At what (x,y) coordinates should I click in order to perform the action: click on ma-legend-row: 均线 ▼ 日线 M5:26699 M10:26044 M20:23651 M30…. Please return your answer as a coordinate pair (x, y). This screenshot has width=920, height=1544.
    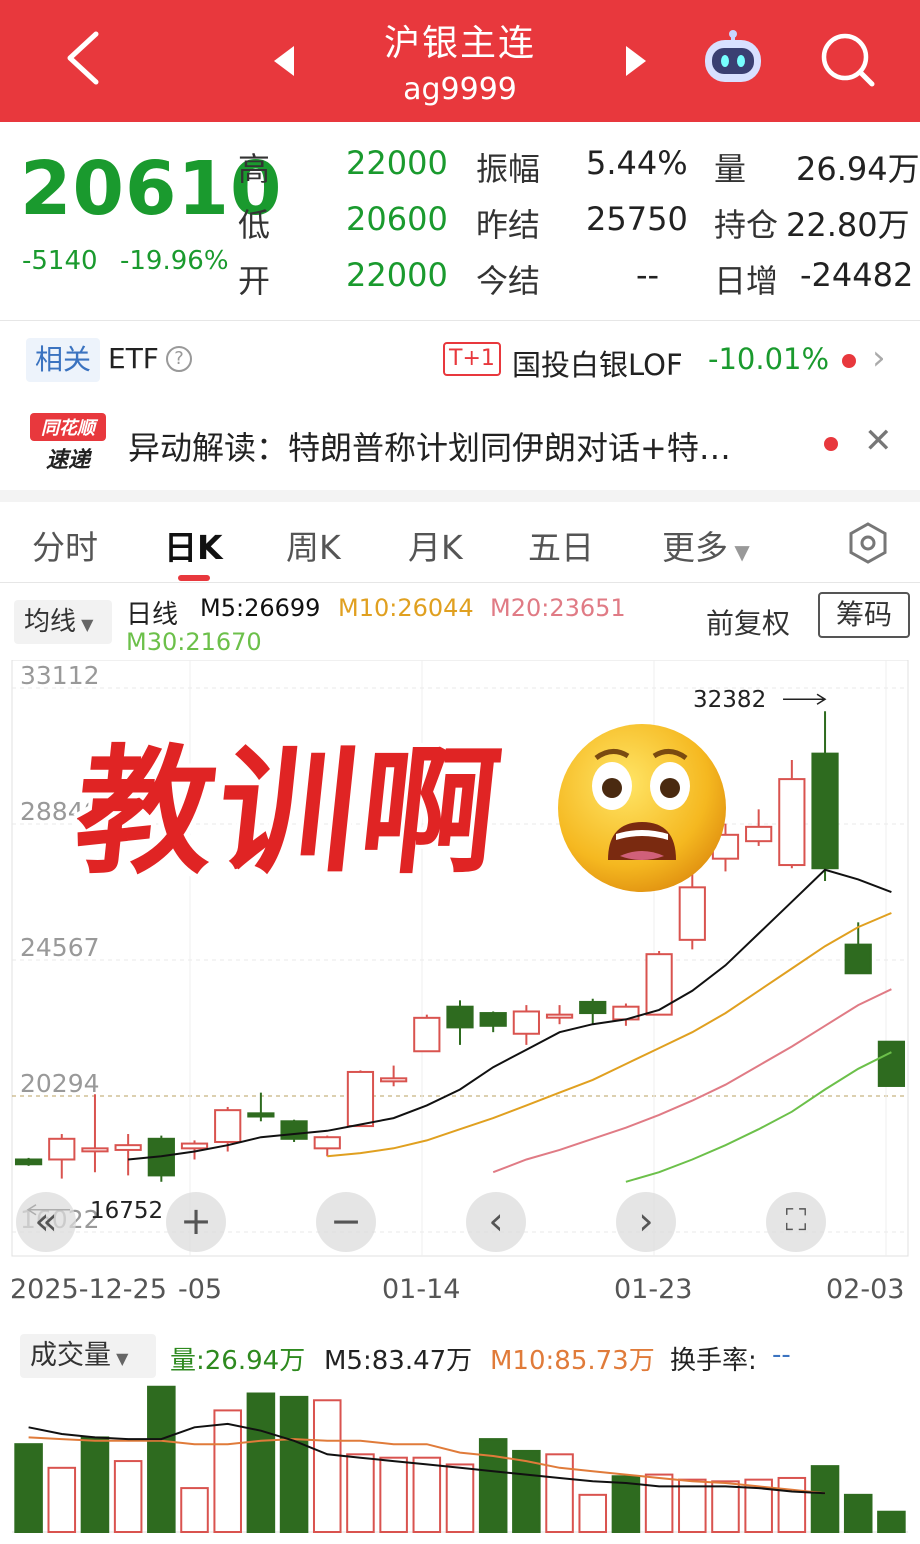
    Looking at the image, I should click on (460, 625).